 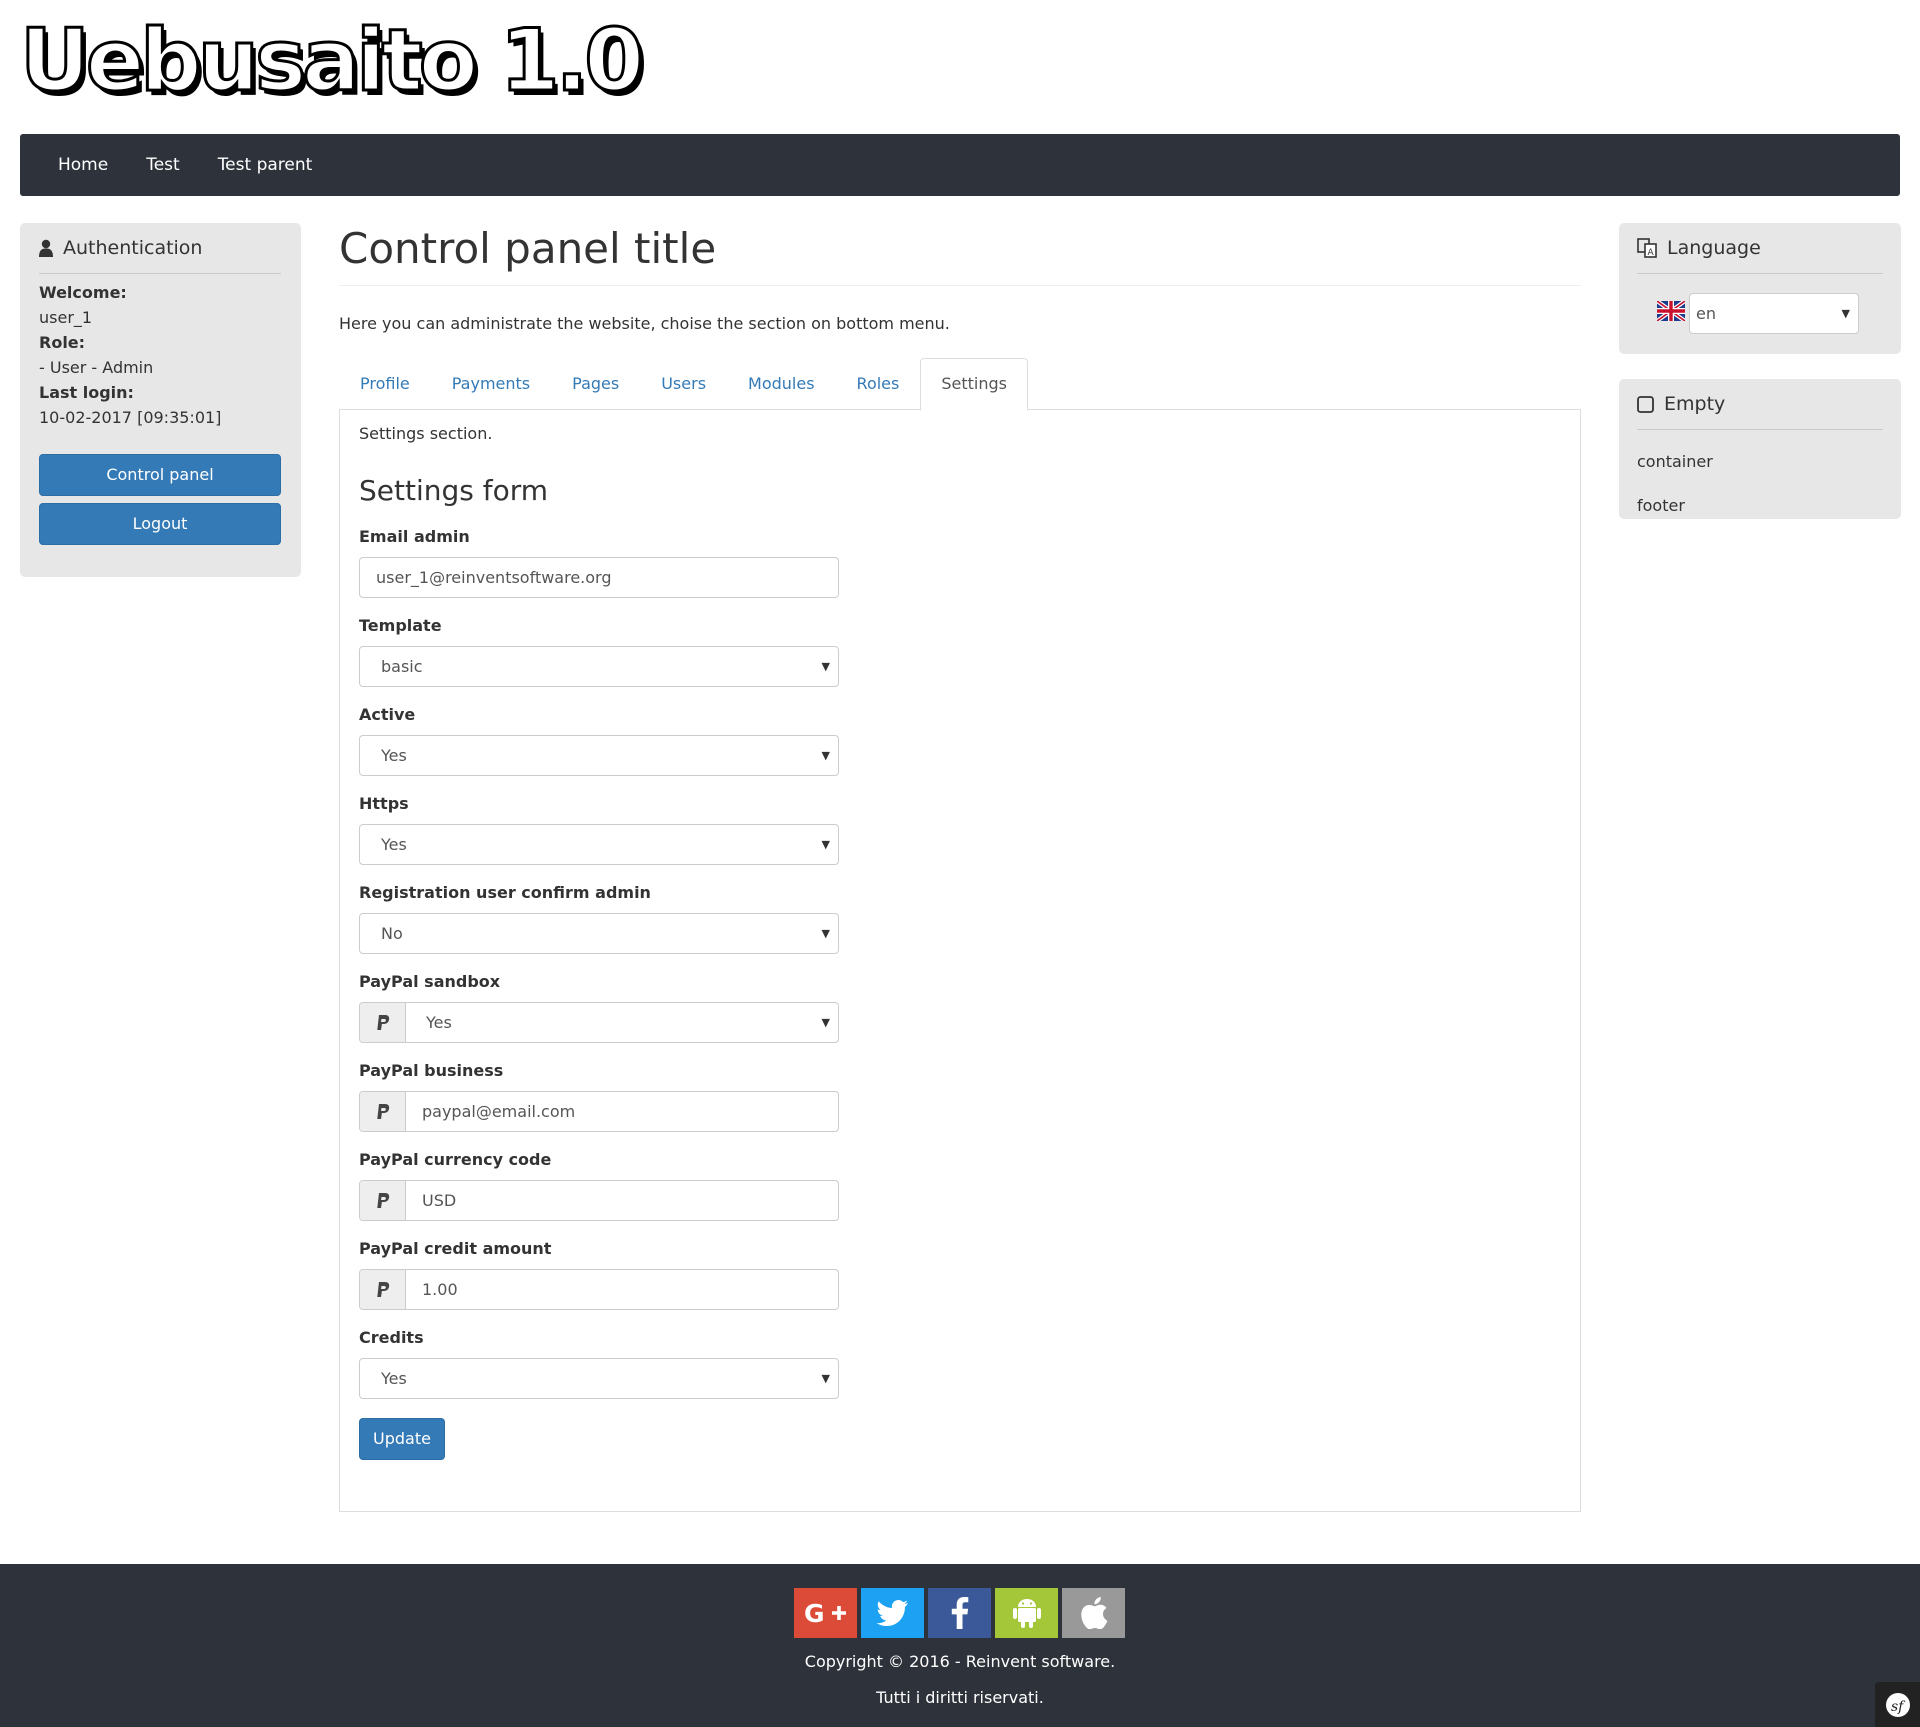 I want to click on control-panel-button: Control panel, so click(x=160, y=475).